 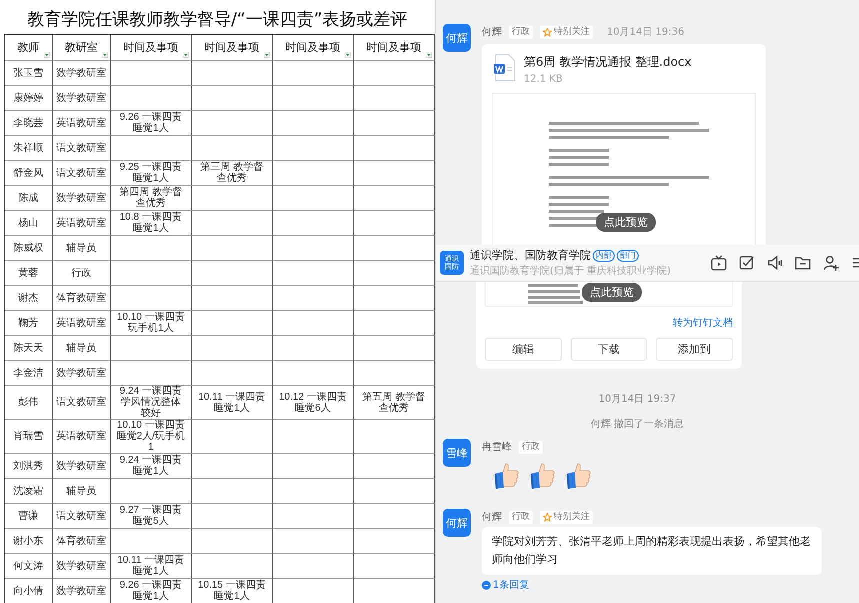 What do you see at coordinates (29, 123) in the screenshot?
I see `table-cell: 李晓芸` at bounding box center [29, 123].